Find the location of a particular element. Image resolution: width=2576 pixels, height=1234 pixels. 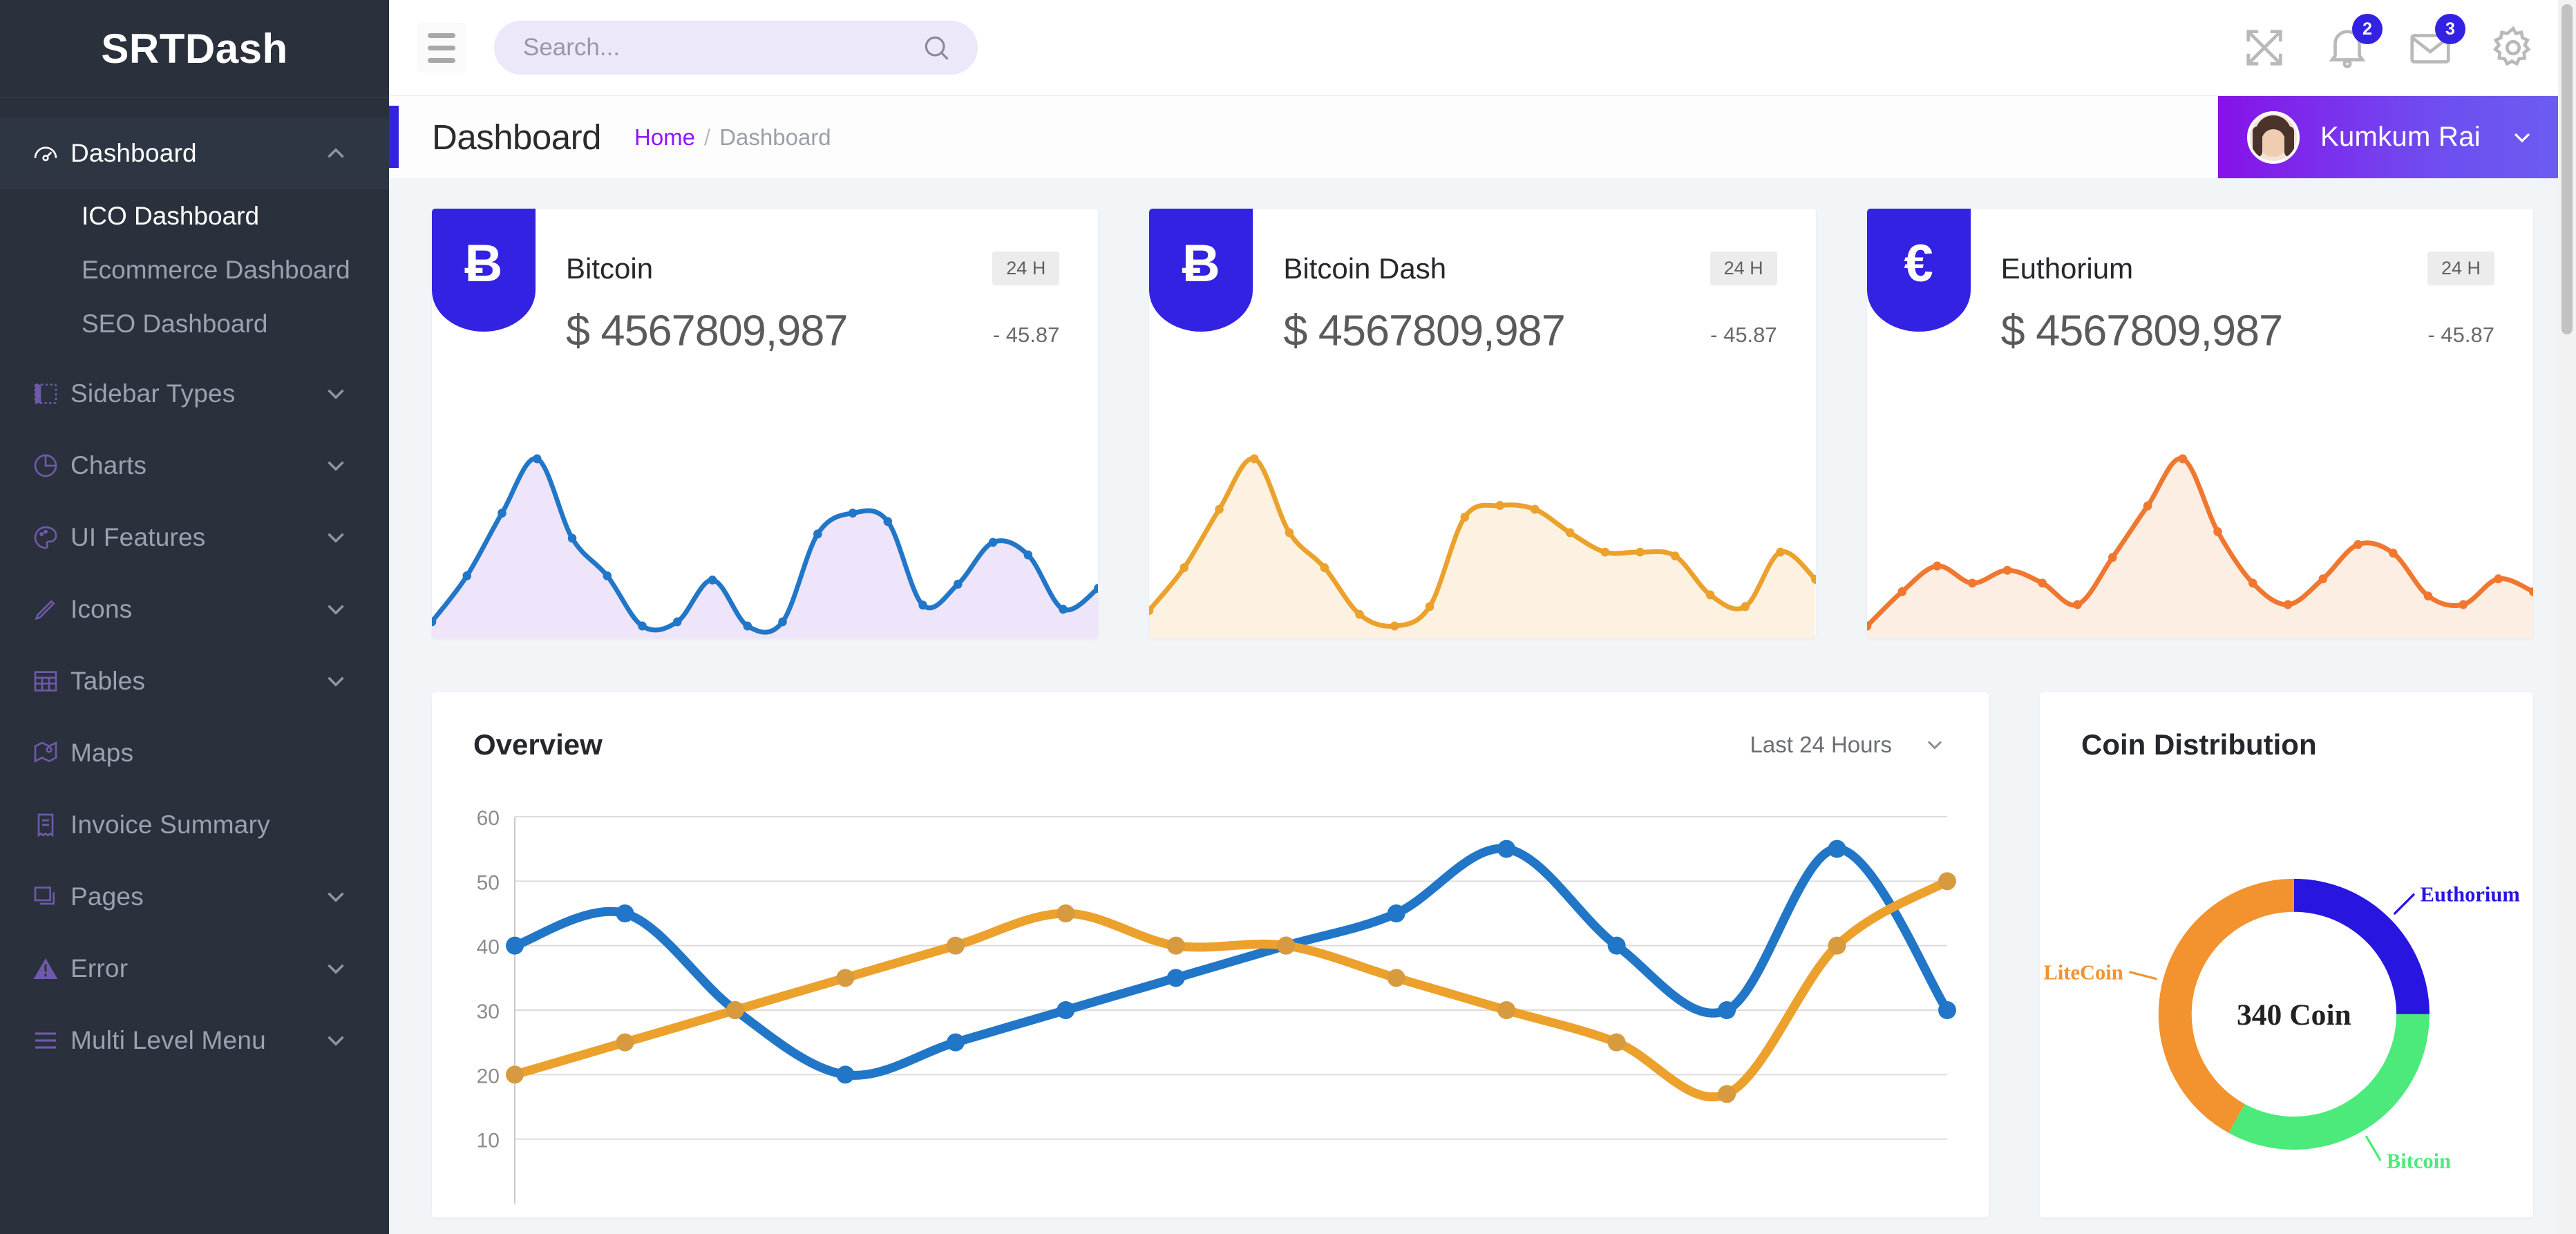

search-box is located at coordinates (736, 48).